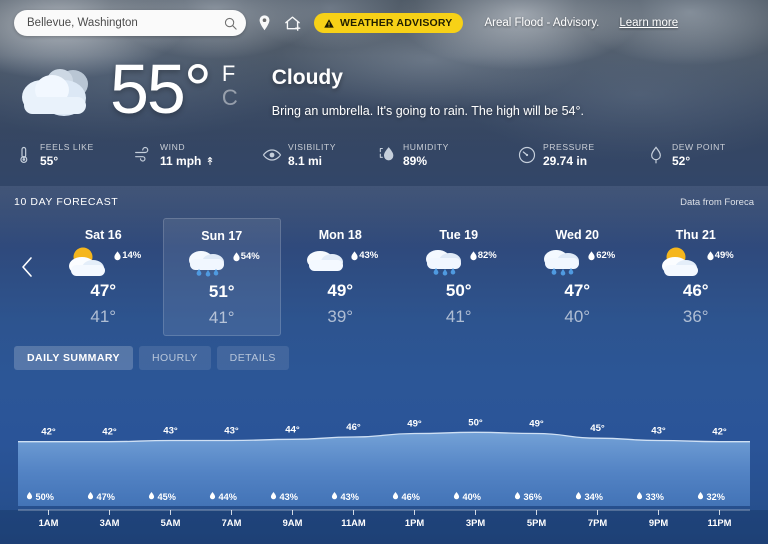  What do you see at coordinates (55, 92) in the screenshot?
I see `partly-cloudy-icon` at bounding box center [55, 92].